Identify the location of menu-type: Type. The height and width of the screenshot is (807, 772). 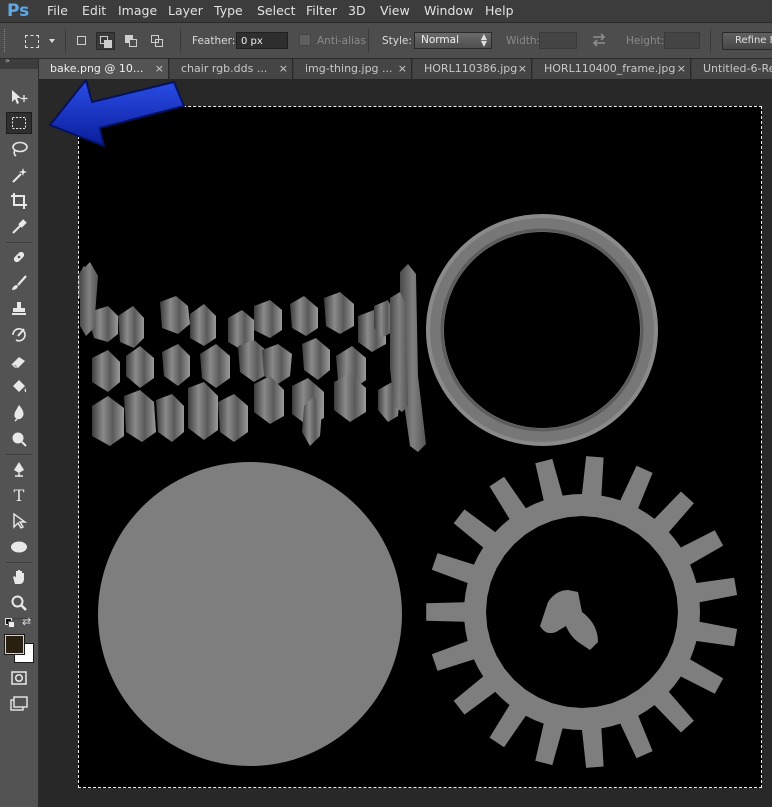
(228, 11).